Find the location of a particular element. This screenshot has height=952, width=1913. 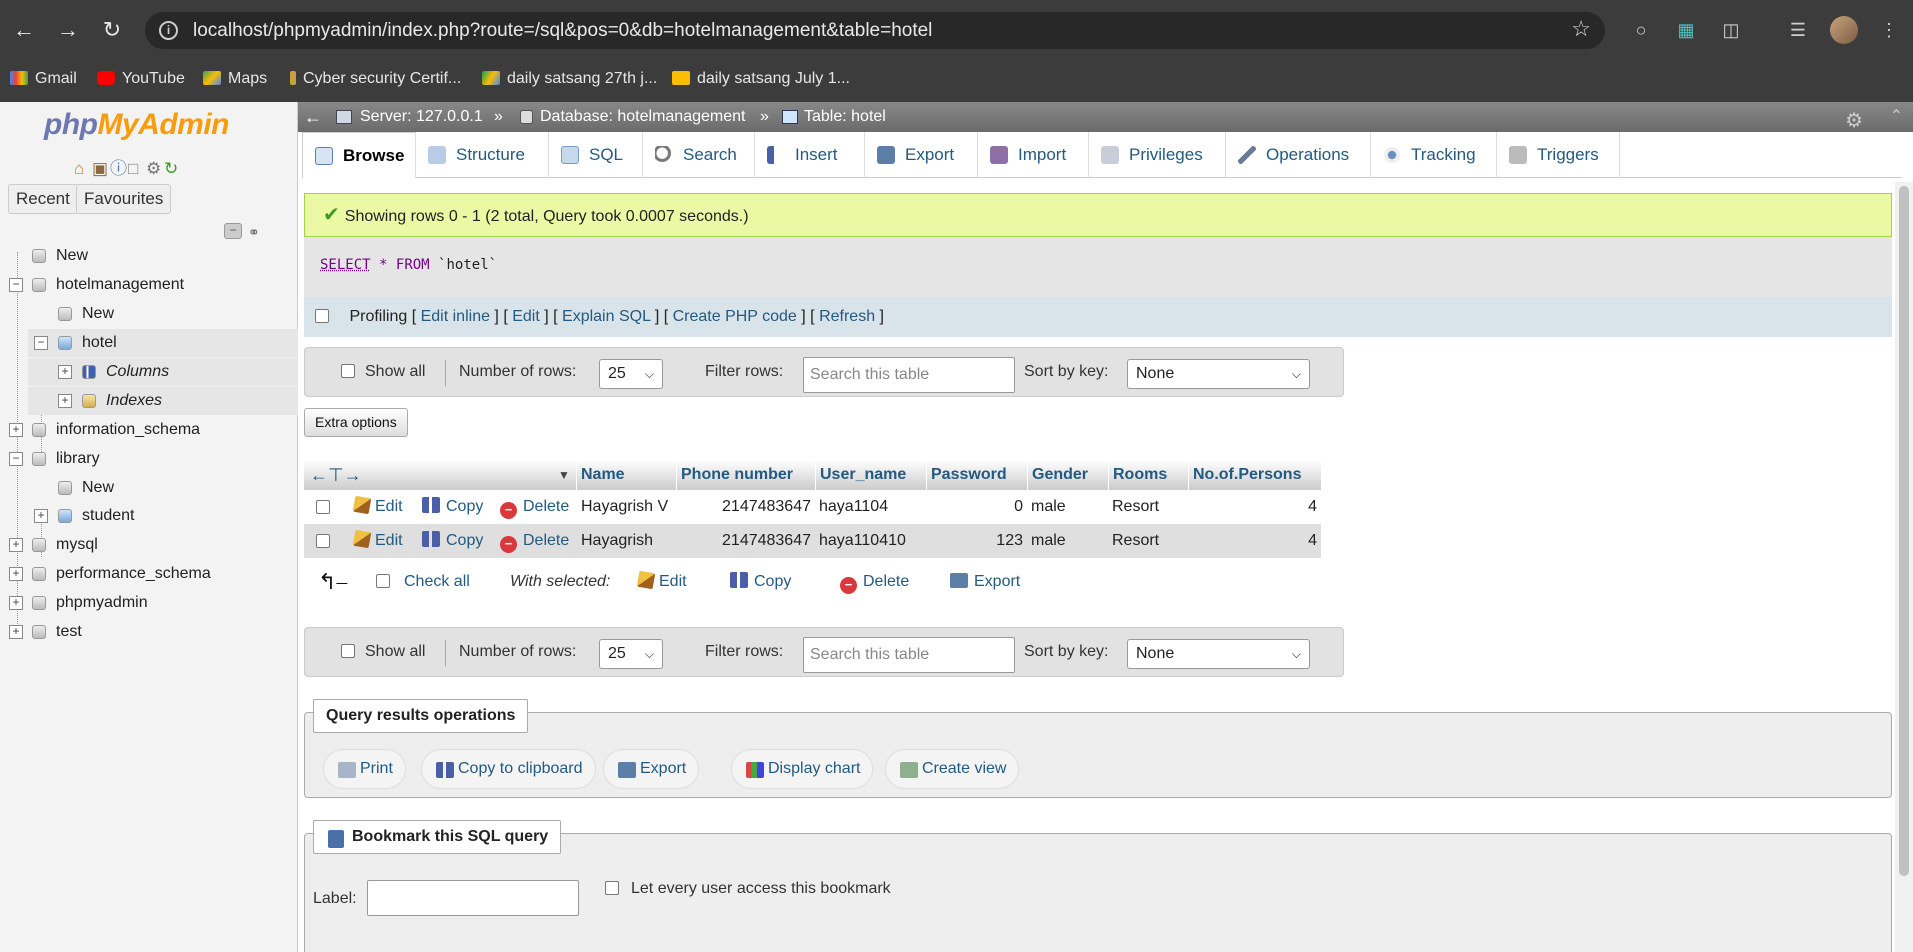

recent-button: Recent is located at coordinates (43, 199).